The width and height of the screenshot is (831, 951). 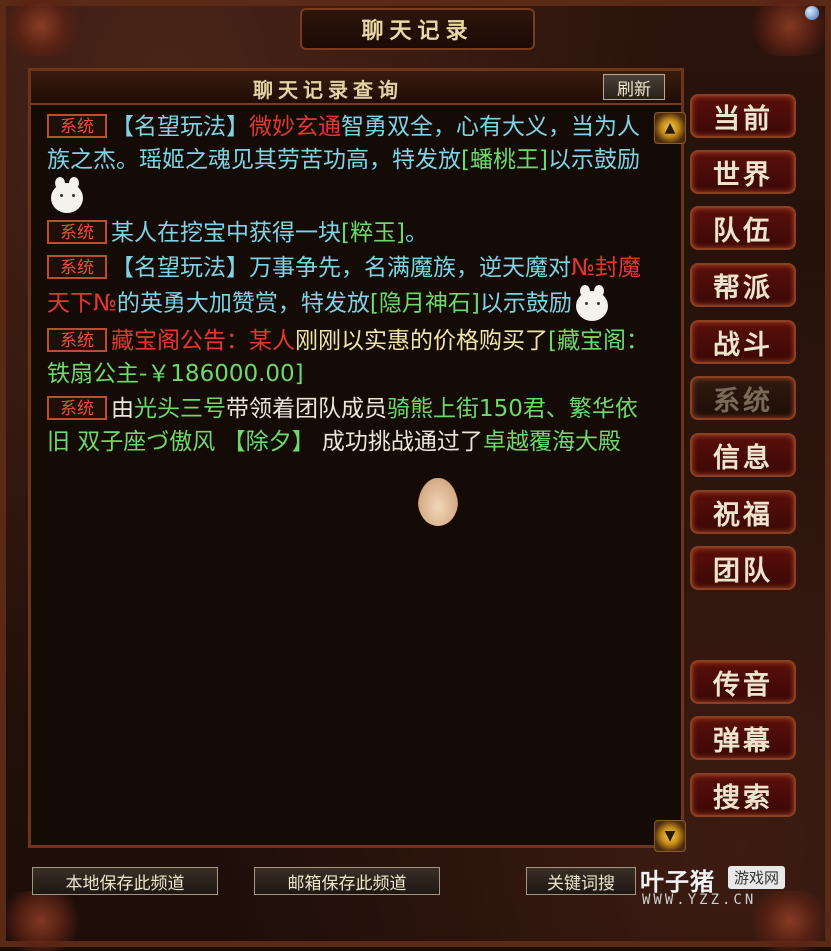 I want to click on message-text: [隐月神石], so click(x=425, y=304).